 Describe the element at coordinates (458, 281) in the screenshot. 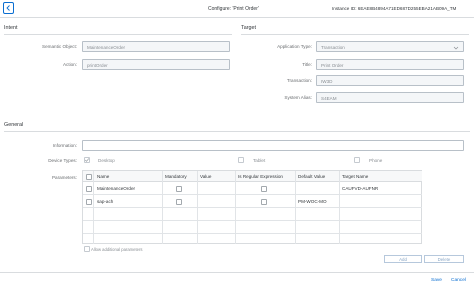

I see `cancel-button: Cancel` at that location.